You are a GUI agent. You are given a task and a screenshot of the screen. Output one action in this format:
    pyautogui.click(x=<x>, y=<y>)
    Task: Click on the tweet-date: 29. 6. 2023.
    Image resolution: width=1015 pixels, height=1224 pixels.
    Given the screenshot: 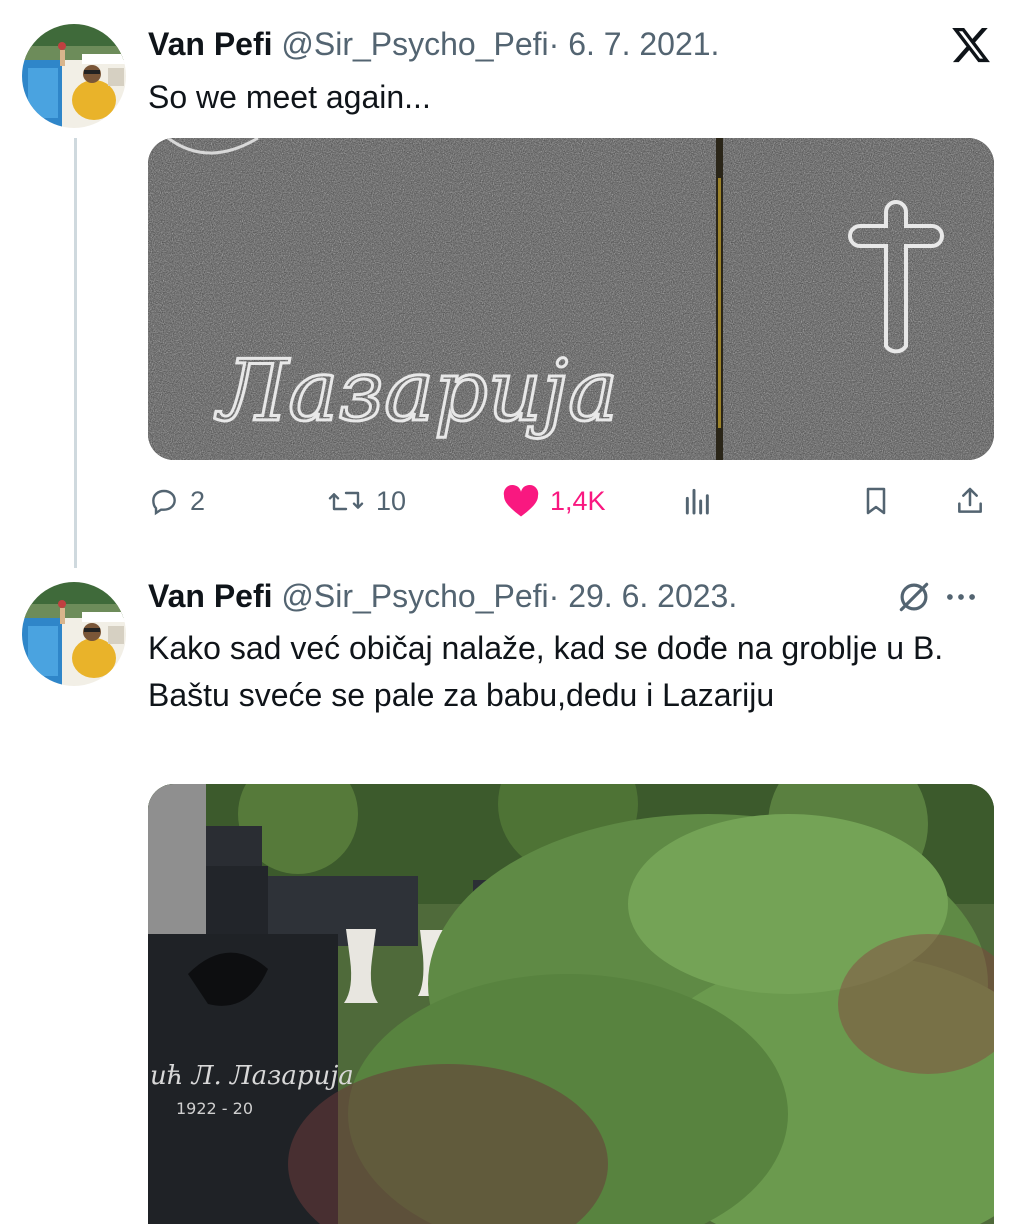 What is the action you would take?
    pyautogui.click(x=652, y=596)
    